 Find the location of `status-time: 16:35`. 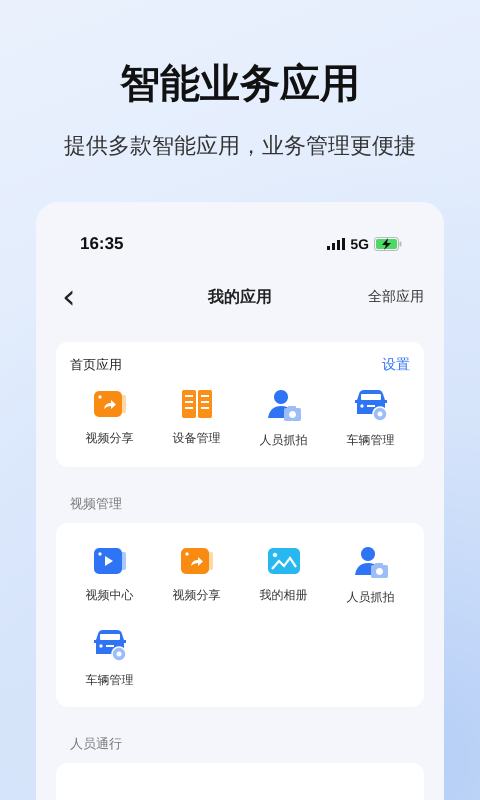

status-time: 16:35 is located at coordinates (102, 244).